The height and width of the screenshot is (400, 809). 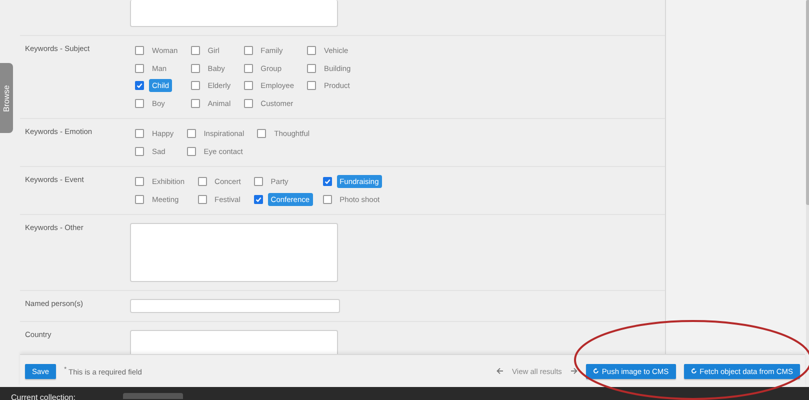 What do you see at coordinates (500, 371) in the screenshot?
I see `arrow-left-icon` at bounding box center [500, 371].